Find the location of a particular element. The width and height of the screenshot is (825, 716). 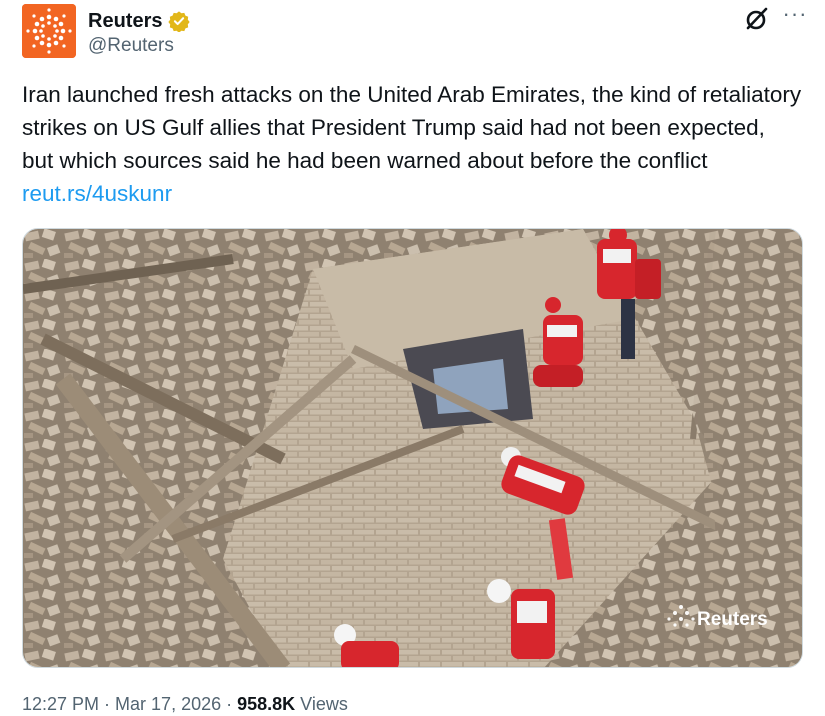

views-count: 958.8K is located at coordinates (266, 704).